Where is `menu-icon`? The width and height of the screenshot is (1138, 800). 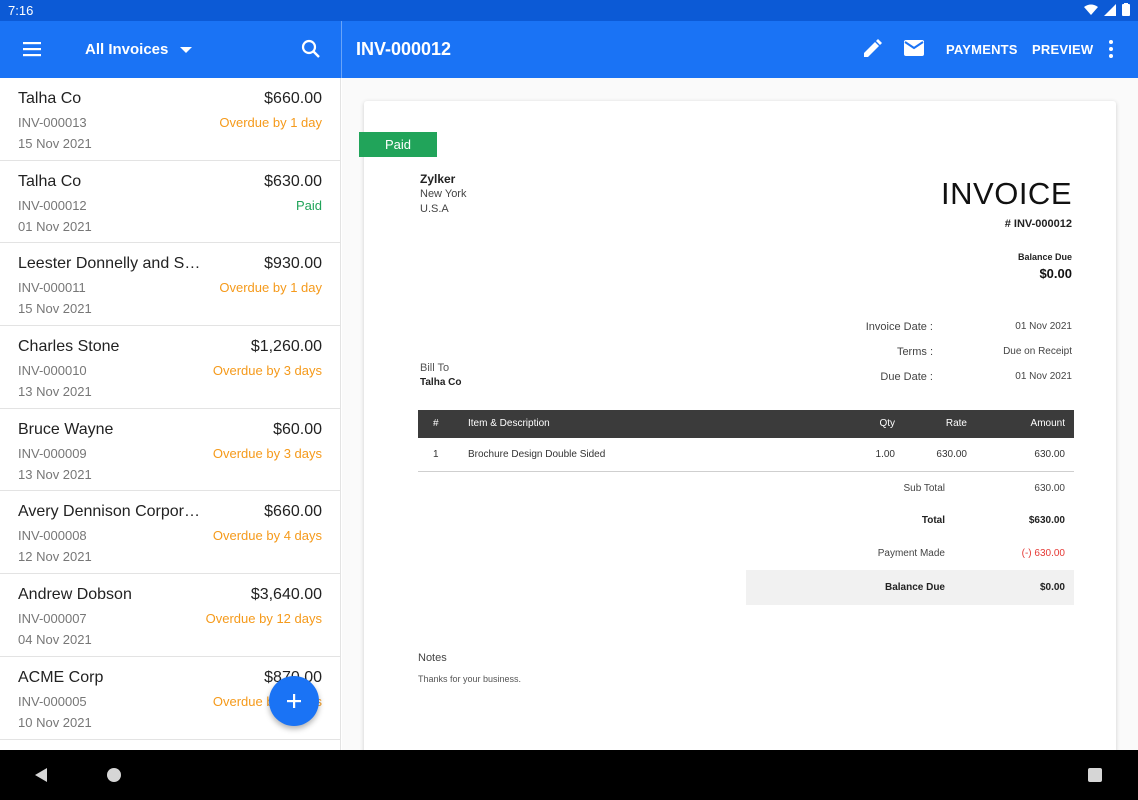 menu-icon is located at coordinates (32, 49).